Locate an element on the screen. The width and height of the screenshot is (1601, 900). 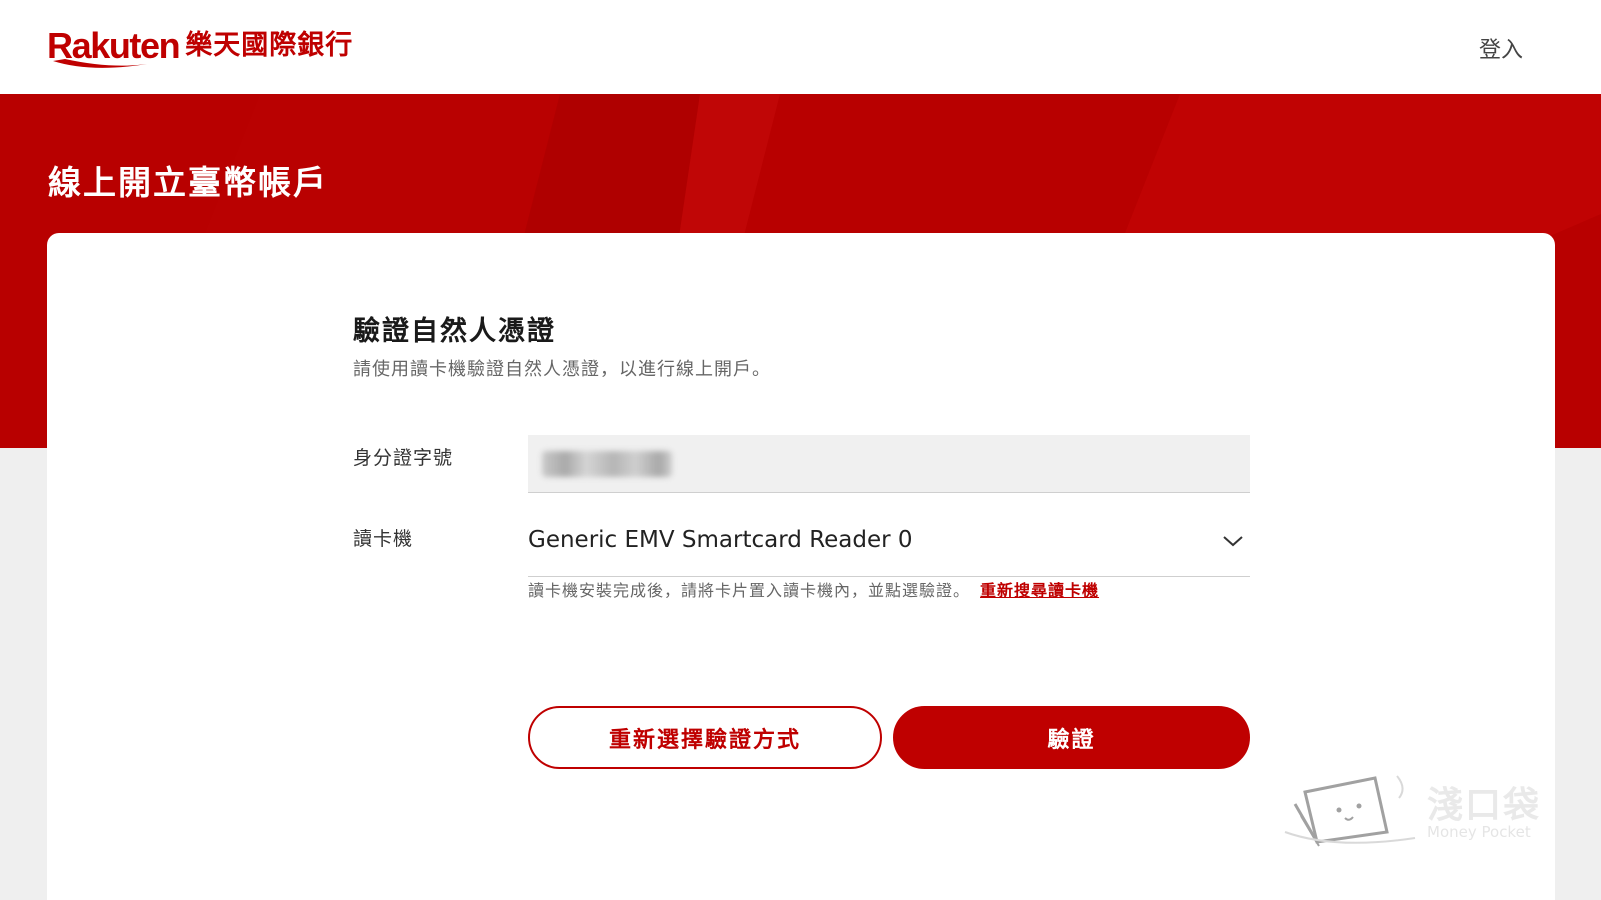
verify-button: 驗證 is located at coordinates (1071, 737).